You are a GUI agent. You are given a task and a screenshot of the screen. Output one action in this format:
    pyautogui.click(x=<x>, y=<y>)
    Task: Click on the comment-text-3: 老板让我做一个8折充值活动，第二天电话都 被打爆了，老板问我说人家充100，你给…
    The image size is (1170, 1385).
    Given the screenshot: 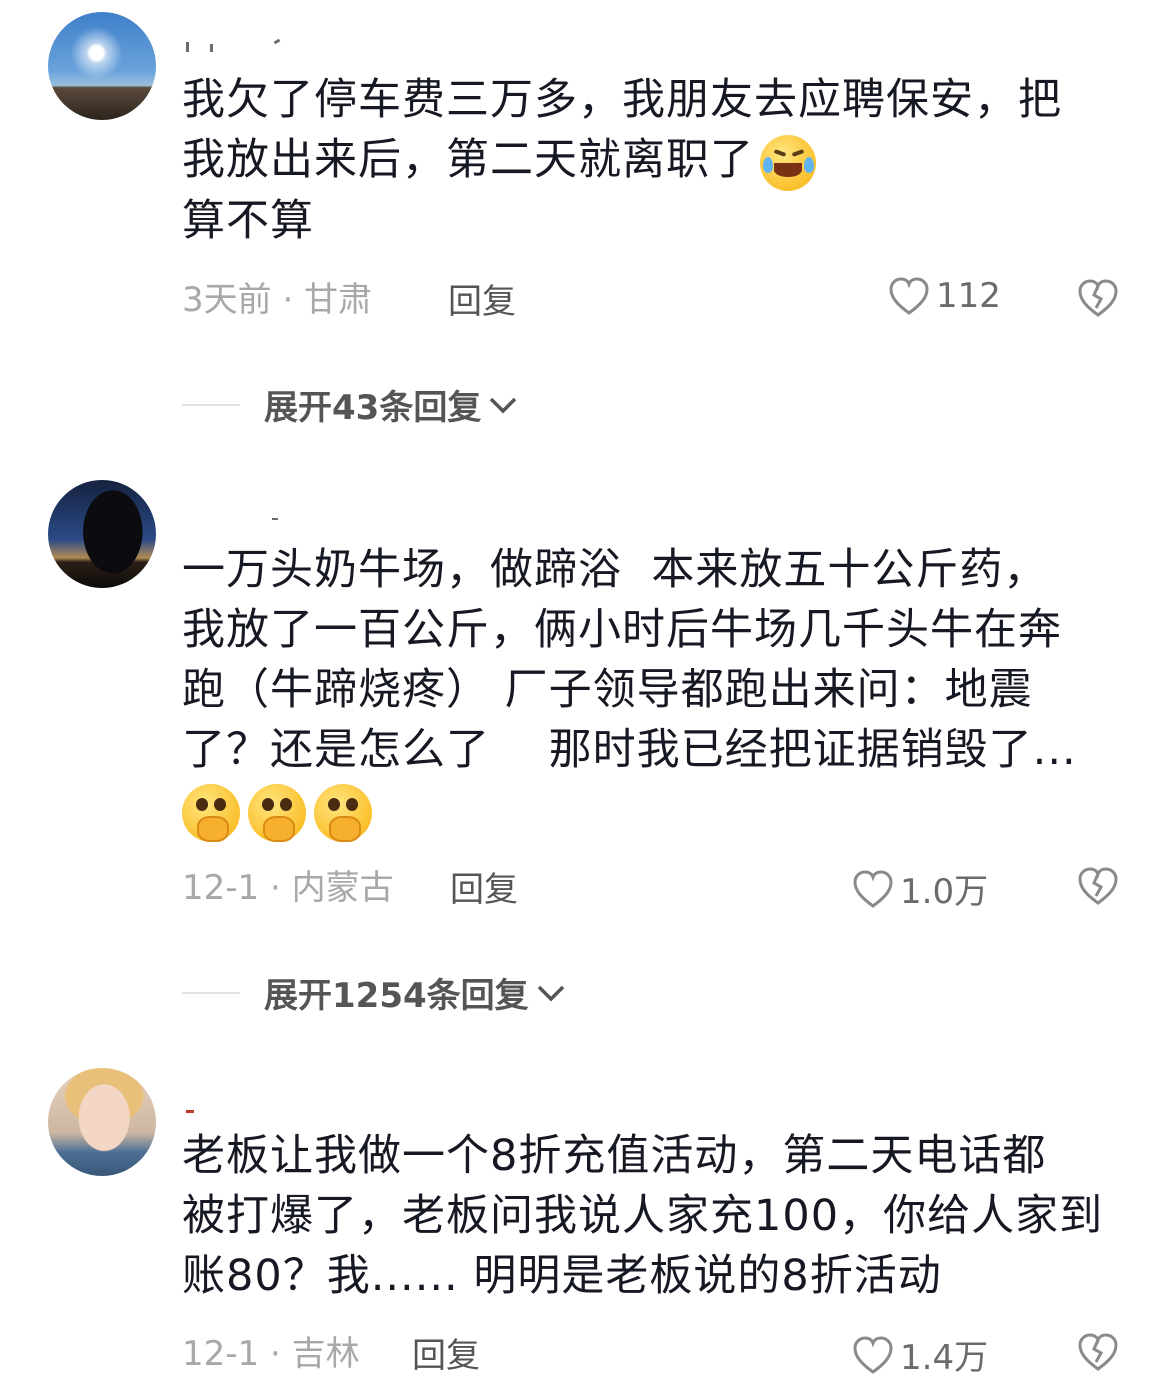 What is the action you would take?
    pyautogui.click(x=643, y=1216)
    